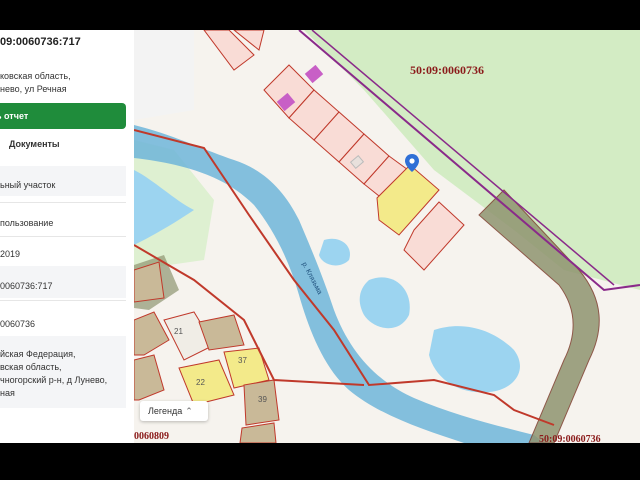  What do you see at coordinates (10, 254) in the screenshot?
I see `field-year: 2019` at bounding box center [10, 254].